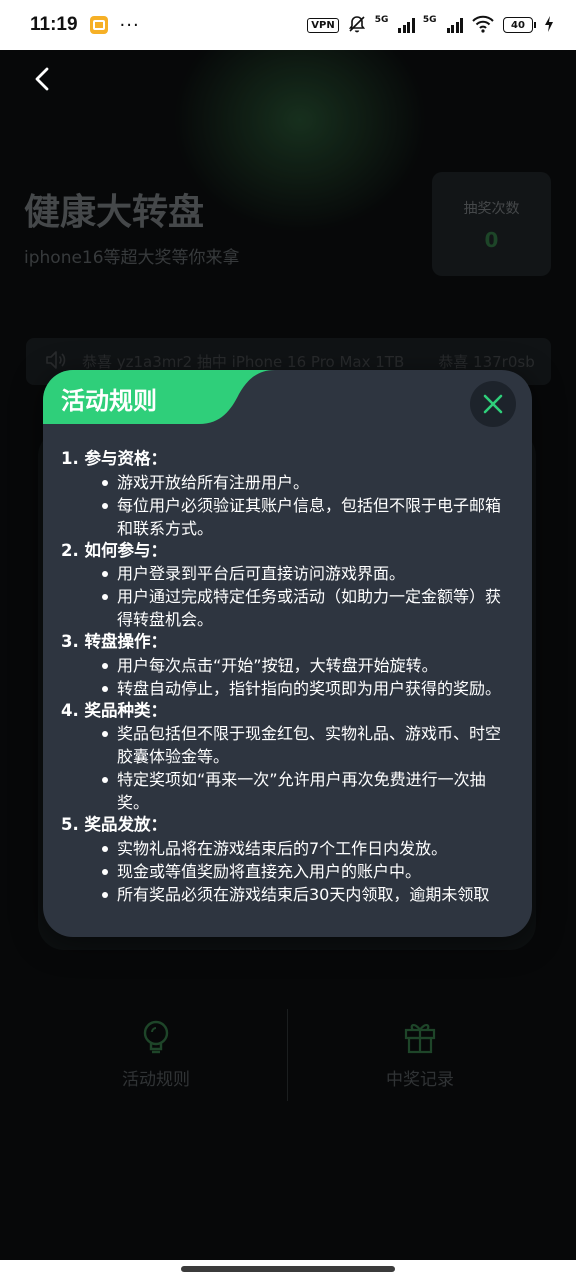 The height and width of the screenshot is (1280, 576). I want to click on rule-item: 特定奖项如“再来一次”允许用户再次免费进行一次抽奖。, so click(288, 791).